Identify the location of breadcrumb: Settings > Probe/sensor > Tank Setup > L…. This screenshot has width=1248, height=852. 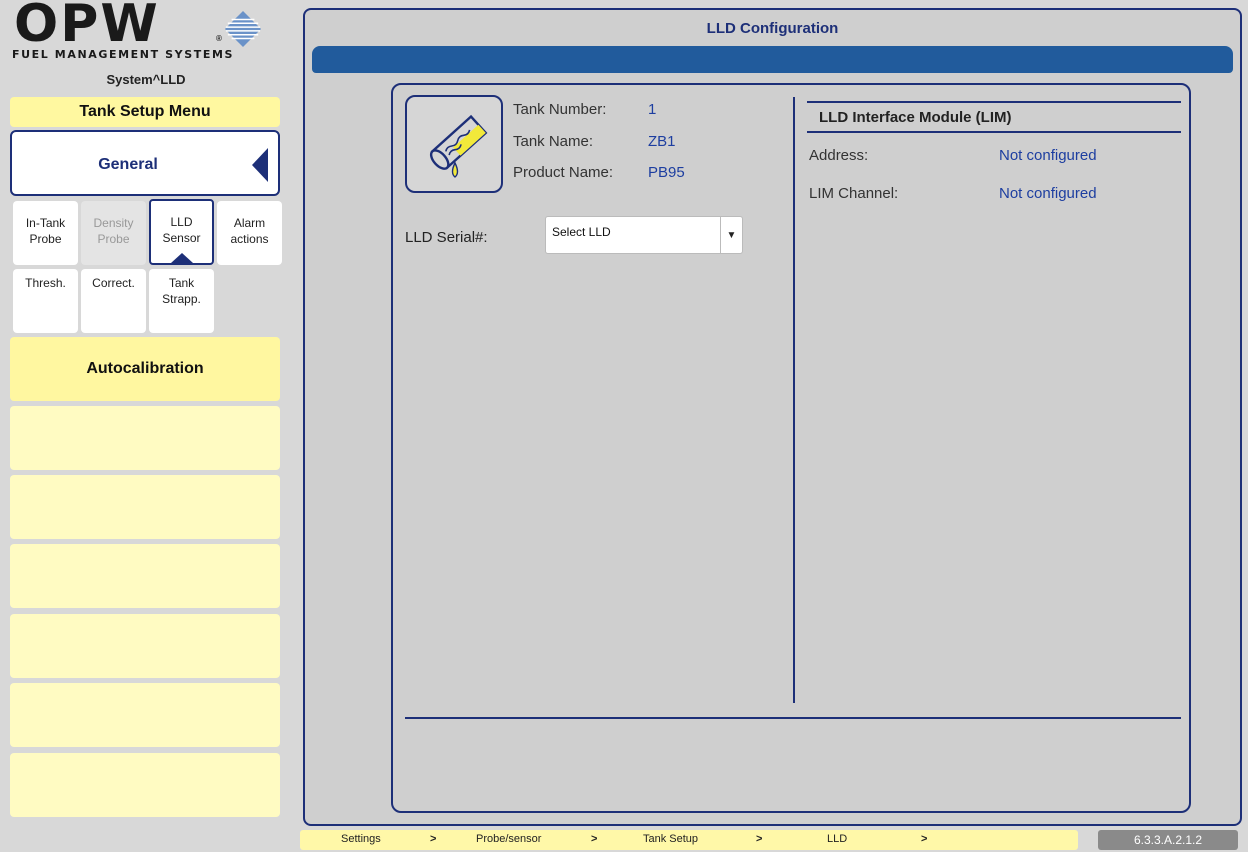
(689, 840).